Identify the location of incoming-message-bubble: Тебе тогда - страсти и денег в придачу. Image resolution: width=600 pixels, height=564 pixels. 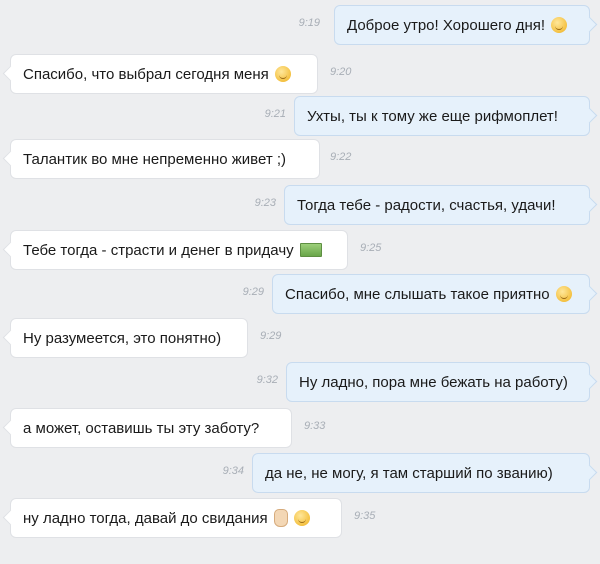
(179, 250).